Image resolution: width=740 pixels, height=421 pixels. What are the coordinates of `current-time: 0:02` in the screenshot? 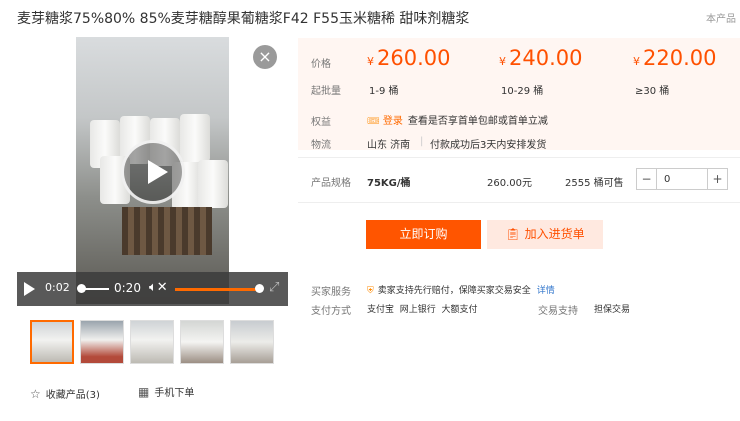 It's located at (57, 287).